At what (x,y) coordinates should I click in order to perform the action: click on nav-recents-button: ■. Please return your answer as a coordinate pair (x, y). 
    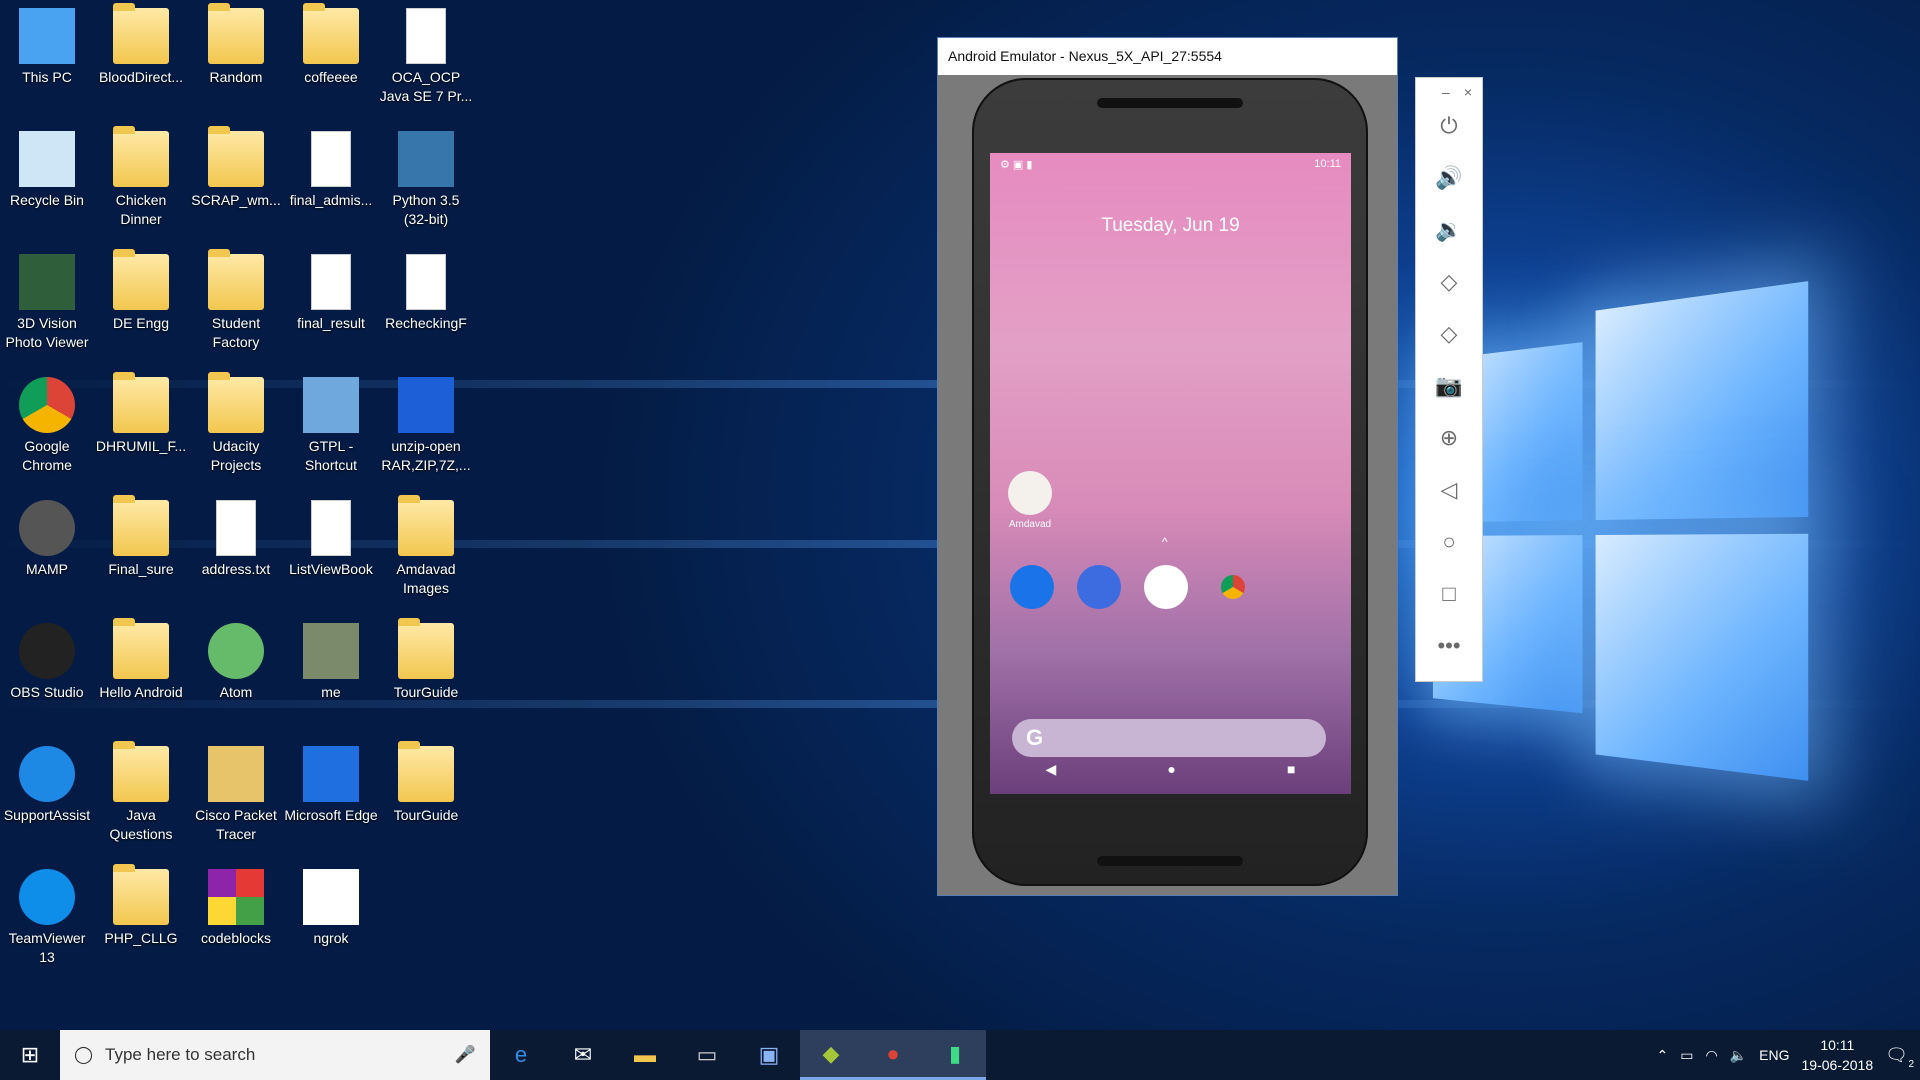
    Looking at the image, I should click on (1291, 769).